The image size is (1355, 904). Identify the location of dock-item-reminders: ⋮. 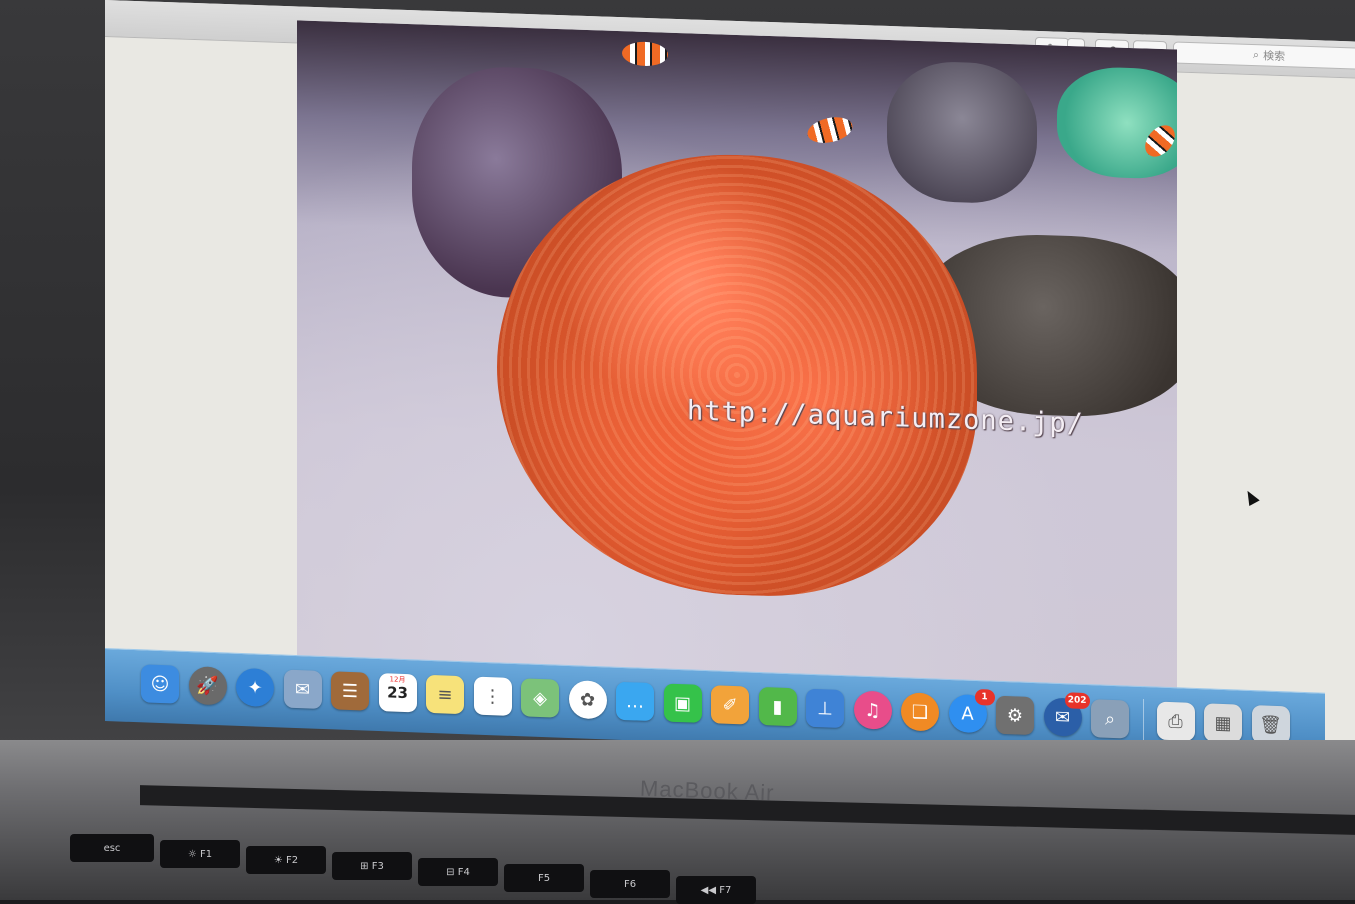
(492, 696).